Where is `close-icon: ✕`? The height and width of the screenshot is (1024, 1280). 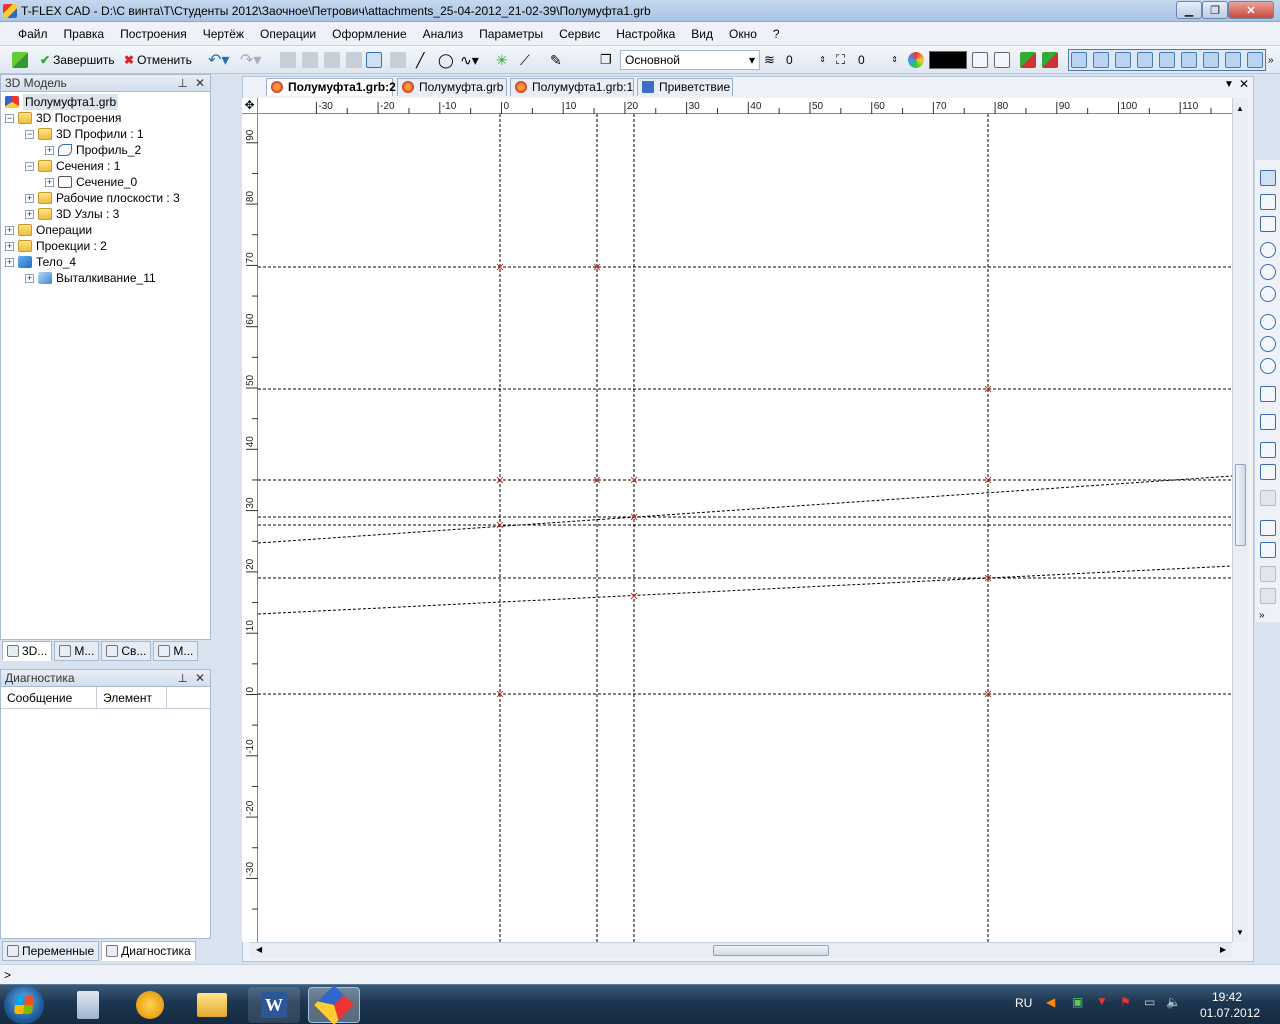 close-icon: ✕ is located at coordinates (200, 678).